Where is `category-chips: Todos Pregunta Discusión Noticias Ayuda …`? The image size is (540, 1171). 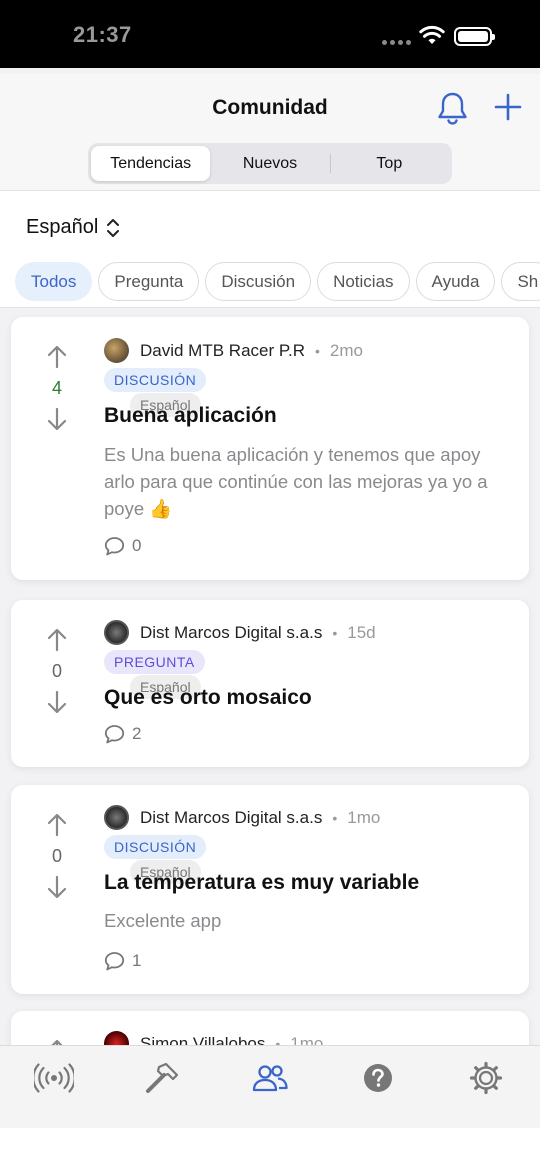
category-chips: Todos Pregunta Discusión Noticias Ayuda … is located at coordinates (277, 281).